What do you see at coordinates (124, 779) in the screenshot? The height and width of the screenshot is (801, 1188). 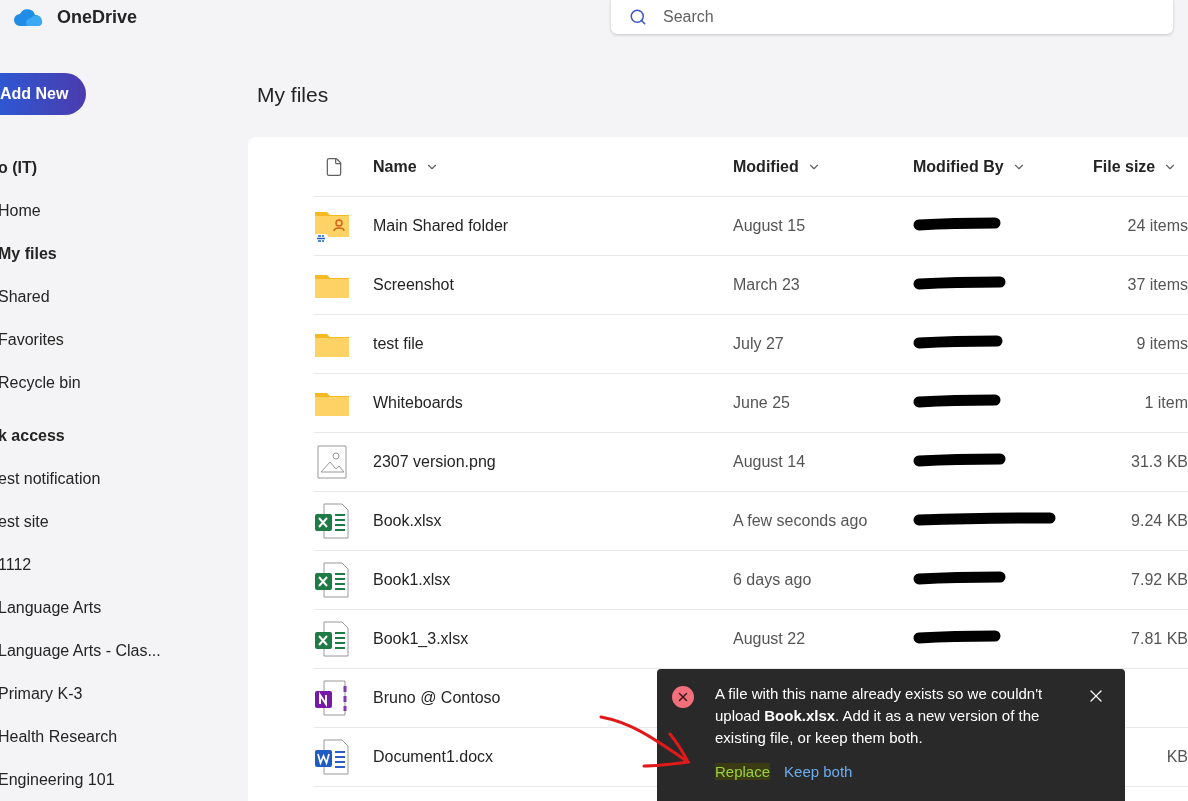 I see `sidebar-item: Engineering 101` at bounding box center [124, 779].